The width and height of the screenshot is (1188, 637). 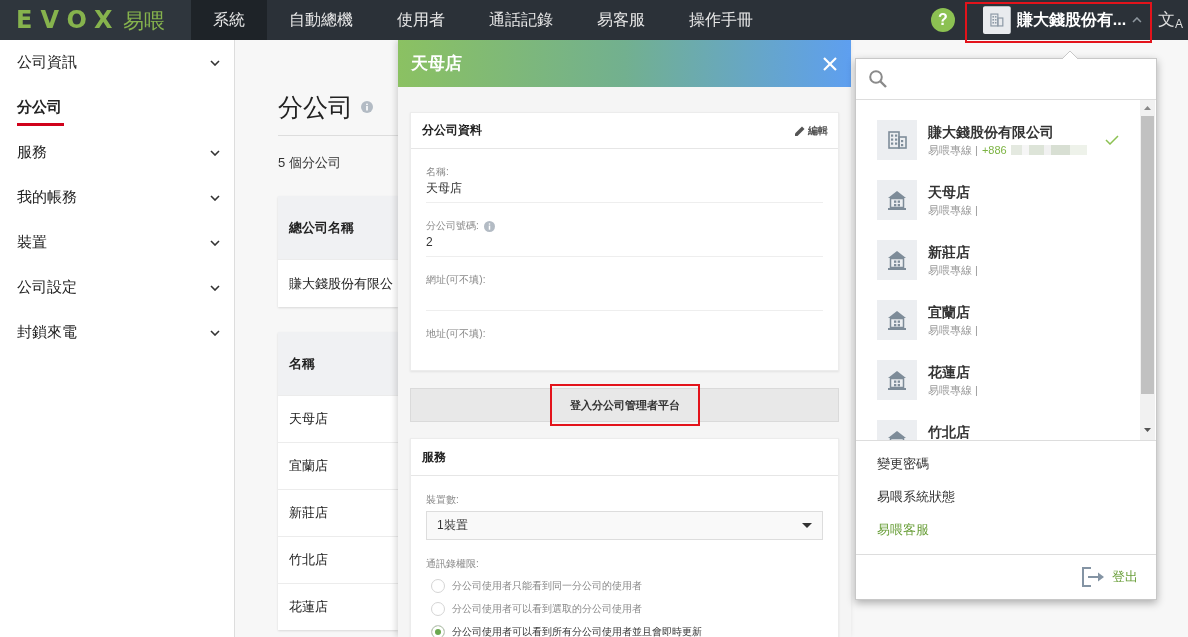 I want to click on sidebar-item: 公司資訊, so click(x=117, y=62).